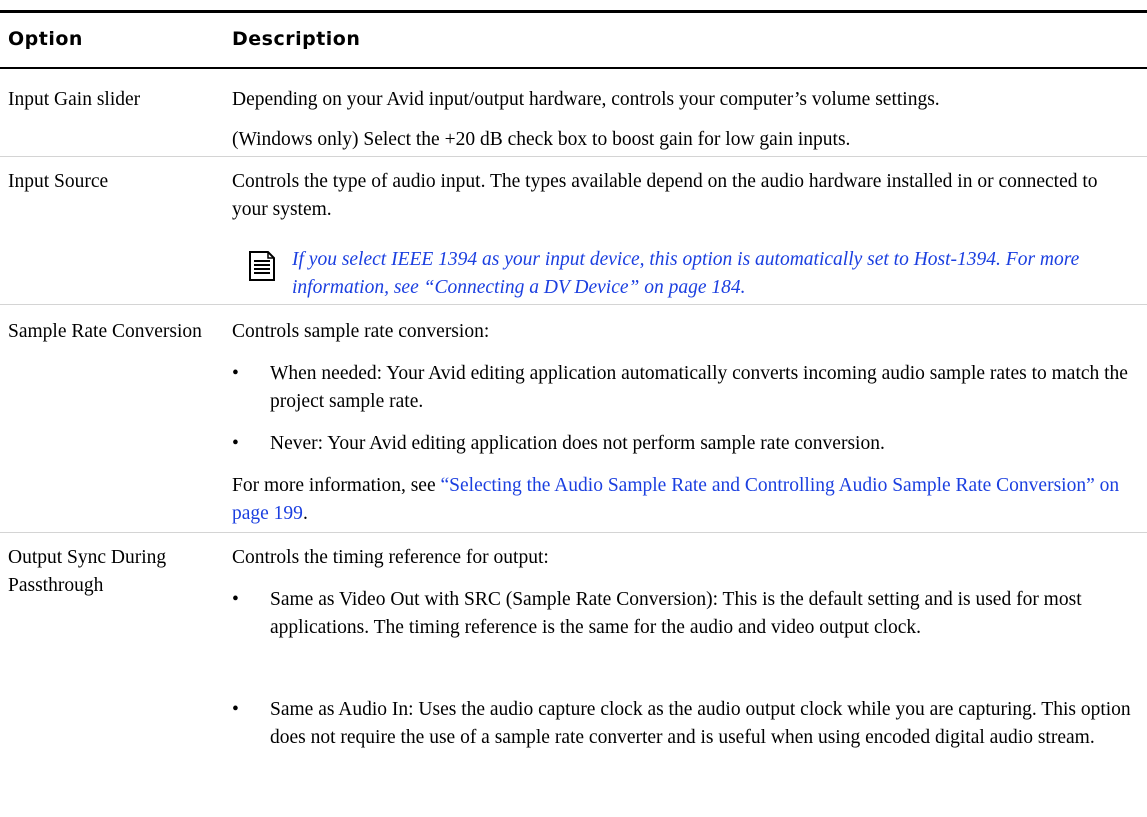 The width and height of the screenshot is (1147, 817). I want to click on option-sample-rate-conversion: Sample Rate Conversion, so click(105, 331).